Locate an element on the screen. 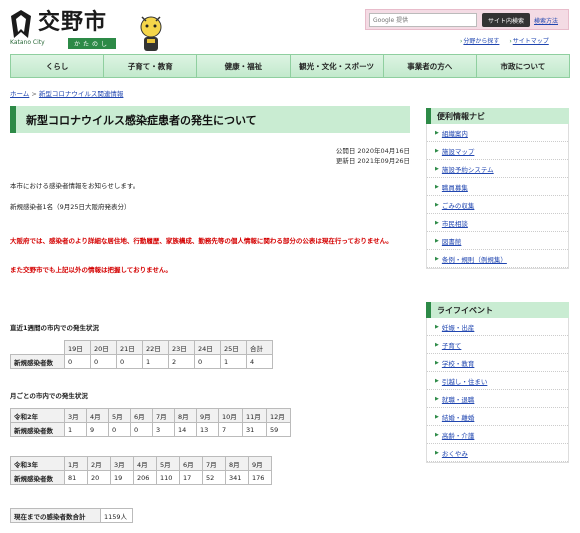 The height and width of the screenshot is (533, 580). sidebar-item-childcare: ▶ 子育て is located at coordinates (497, 345).